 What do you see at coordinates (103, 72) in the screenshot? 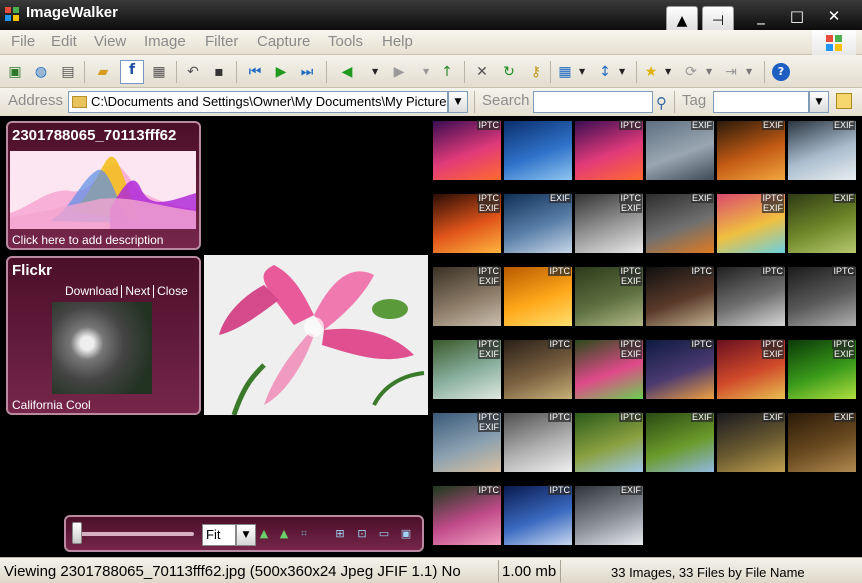
I see `open-folder-icon: ▰` at bounding box center [103, 72].